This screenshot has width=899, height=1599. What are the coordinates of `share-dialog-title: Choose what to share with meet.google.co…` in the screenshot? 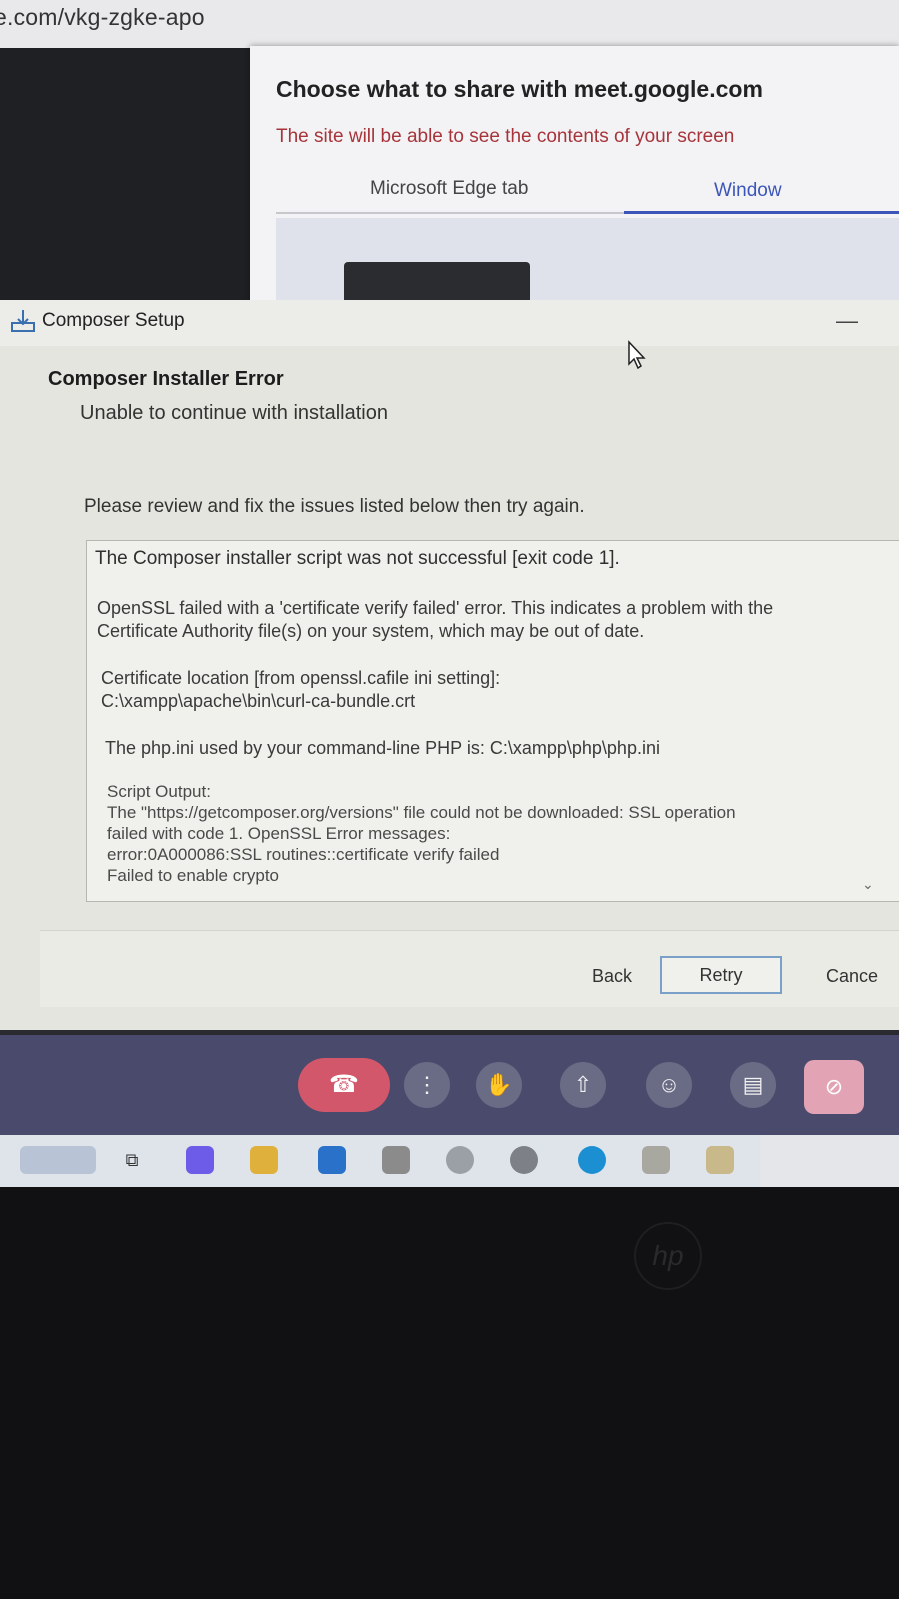 It's located at (519, 89).